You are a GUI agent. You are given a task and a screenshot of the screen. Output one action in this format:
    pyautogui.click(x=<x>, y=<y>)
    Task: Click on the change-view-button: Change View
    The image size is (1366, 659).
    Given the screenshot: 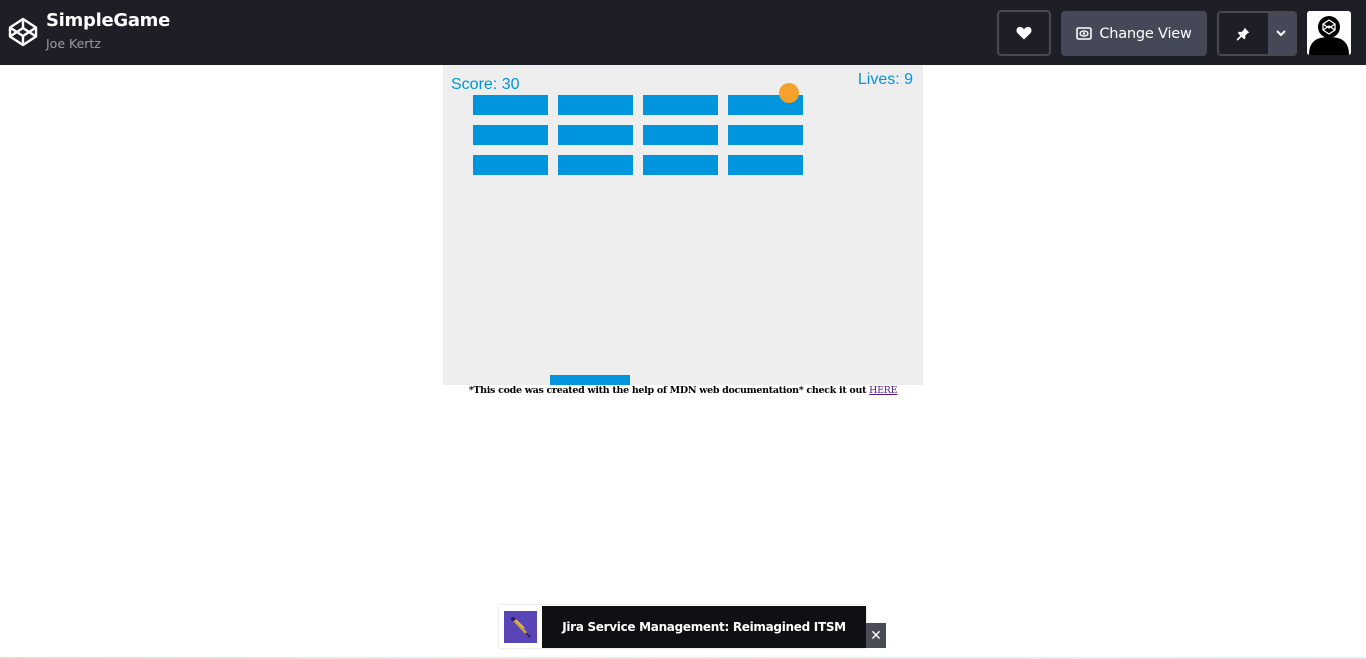 What is the action you would take?
    pyautogui.click(x=1134, y=33)
    